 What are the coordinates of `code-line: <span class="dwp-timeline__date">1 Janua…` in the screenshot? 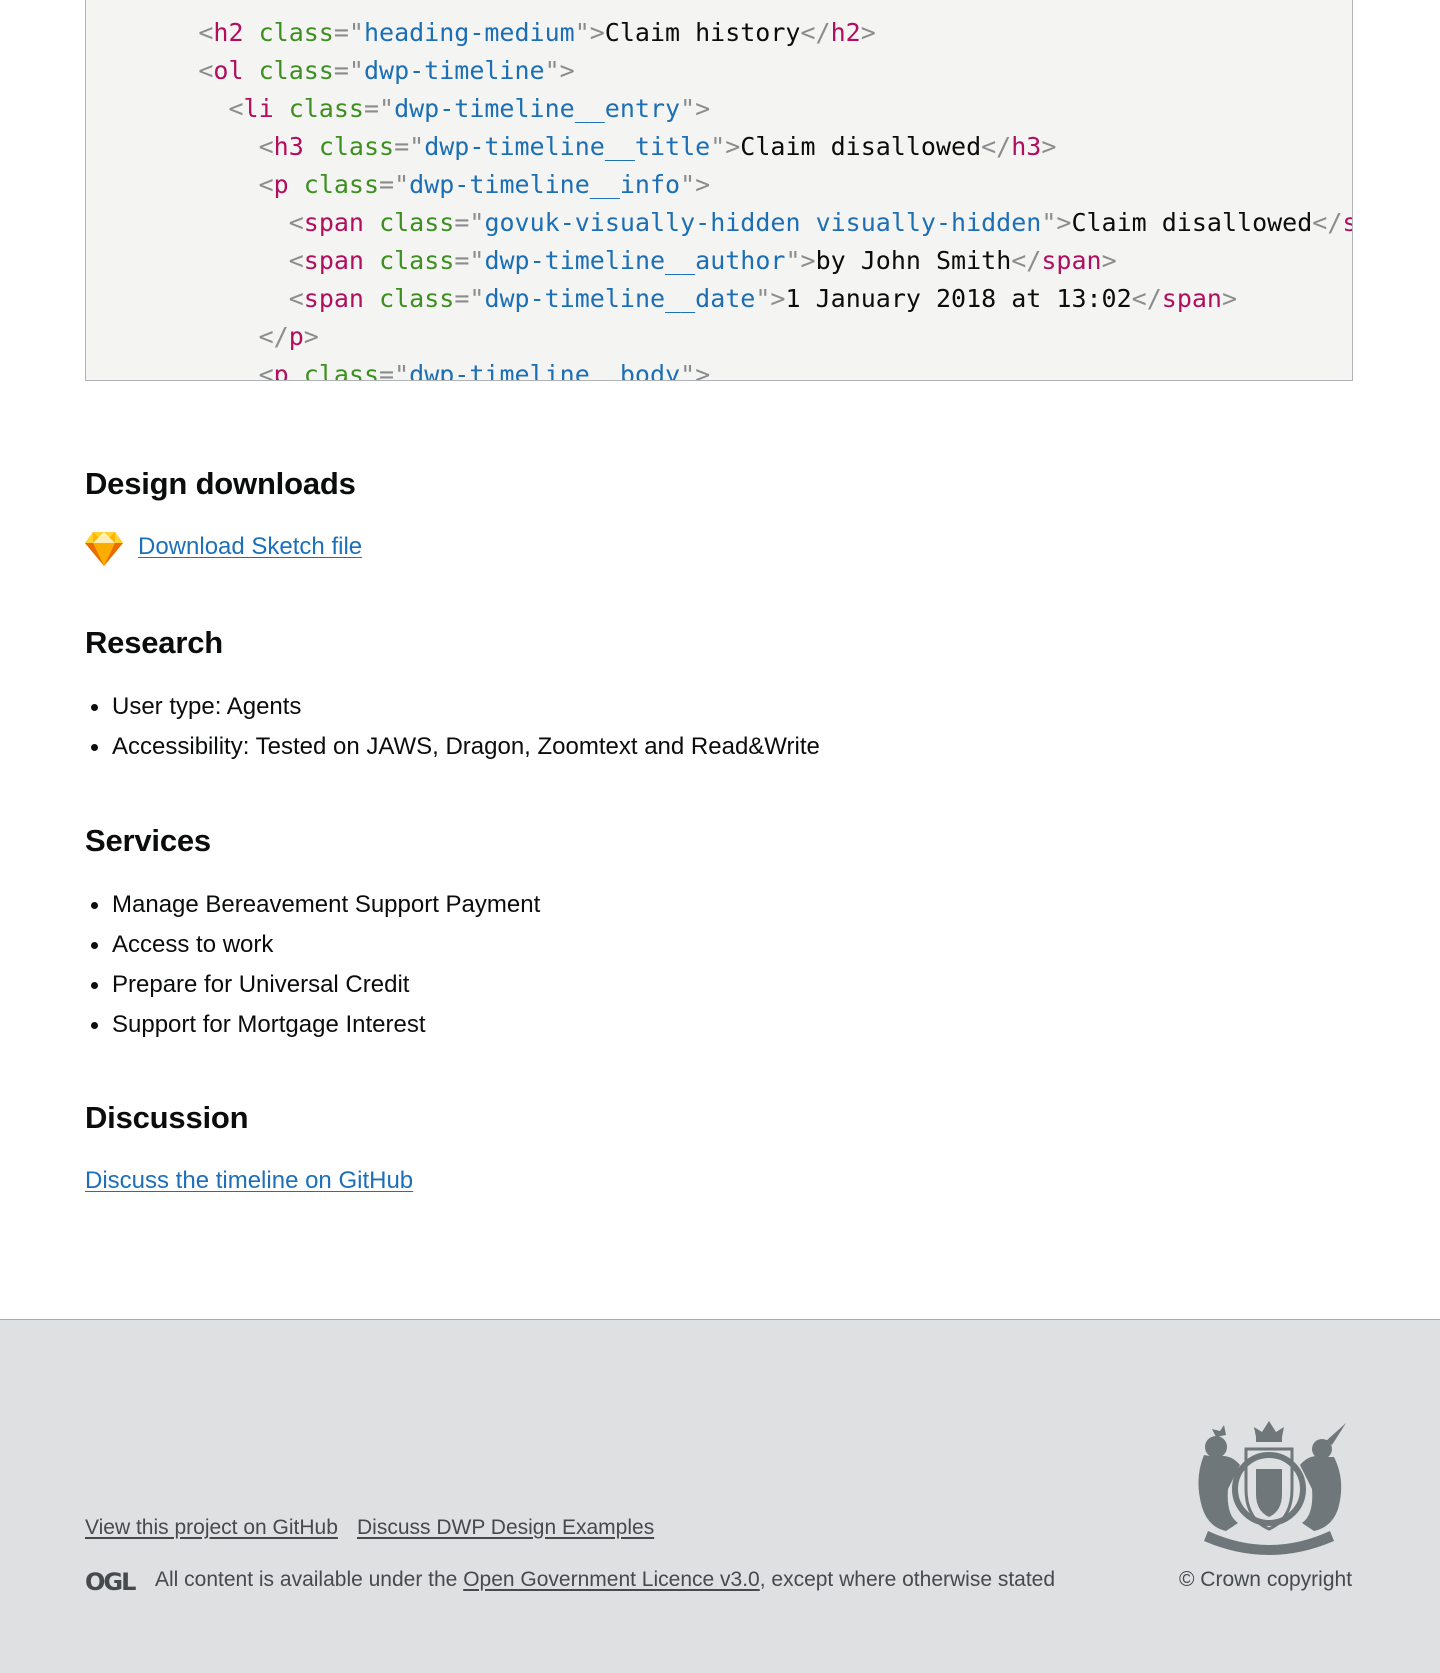 It's located at (763, 298).